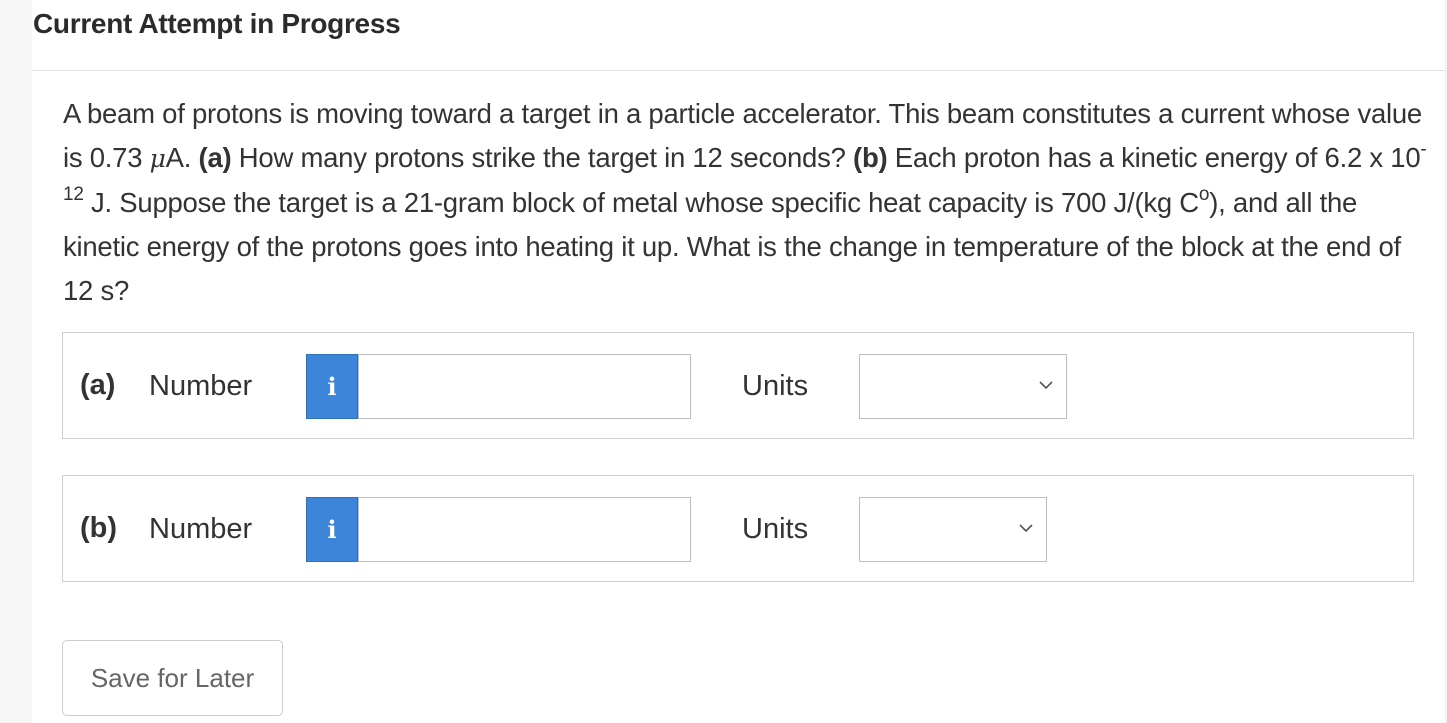  What do you see at coordinates (172, 678) in the screenshot?
I see `save-for-later-button: Save for Later` at bounding box center [172, 678].